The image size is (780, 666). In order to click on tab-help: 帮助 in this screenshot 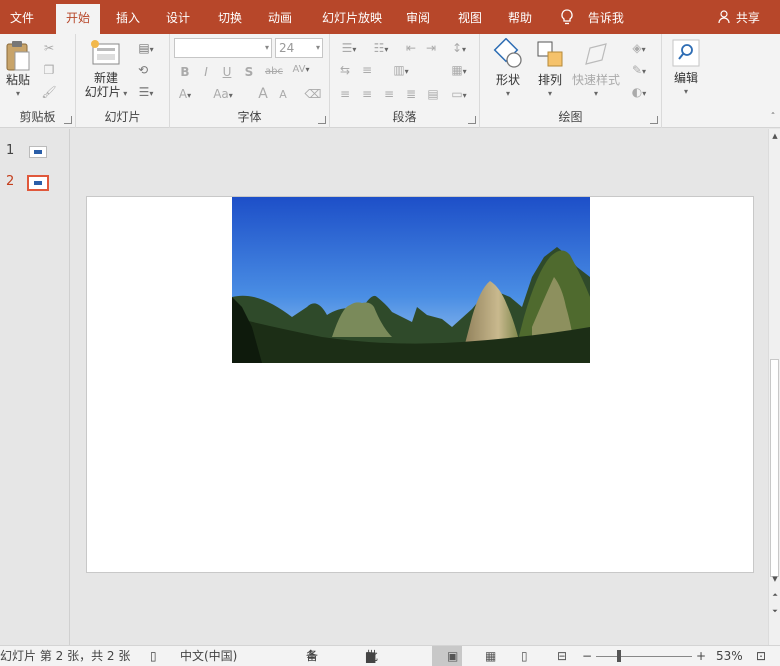, I will do `click(520, 17)`.